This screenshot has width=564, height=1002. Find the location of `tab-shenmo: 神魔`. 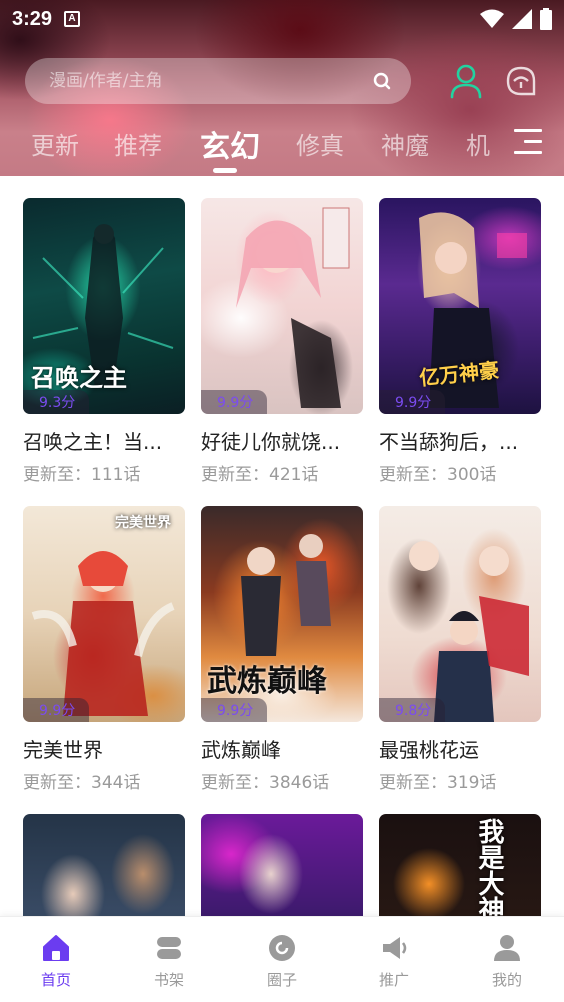

tab-shenmo: 神魔 is located at coordinates (405, 143).